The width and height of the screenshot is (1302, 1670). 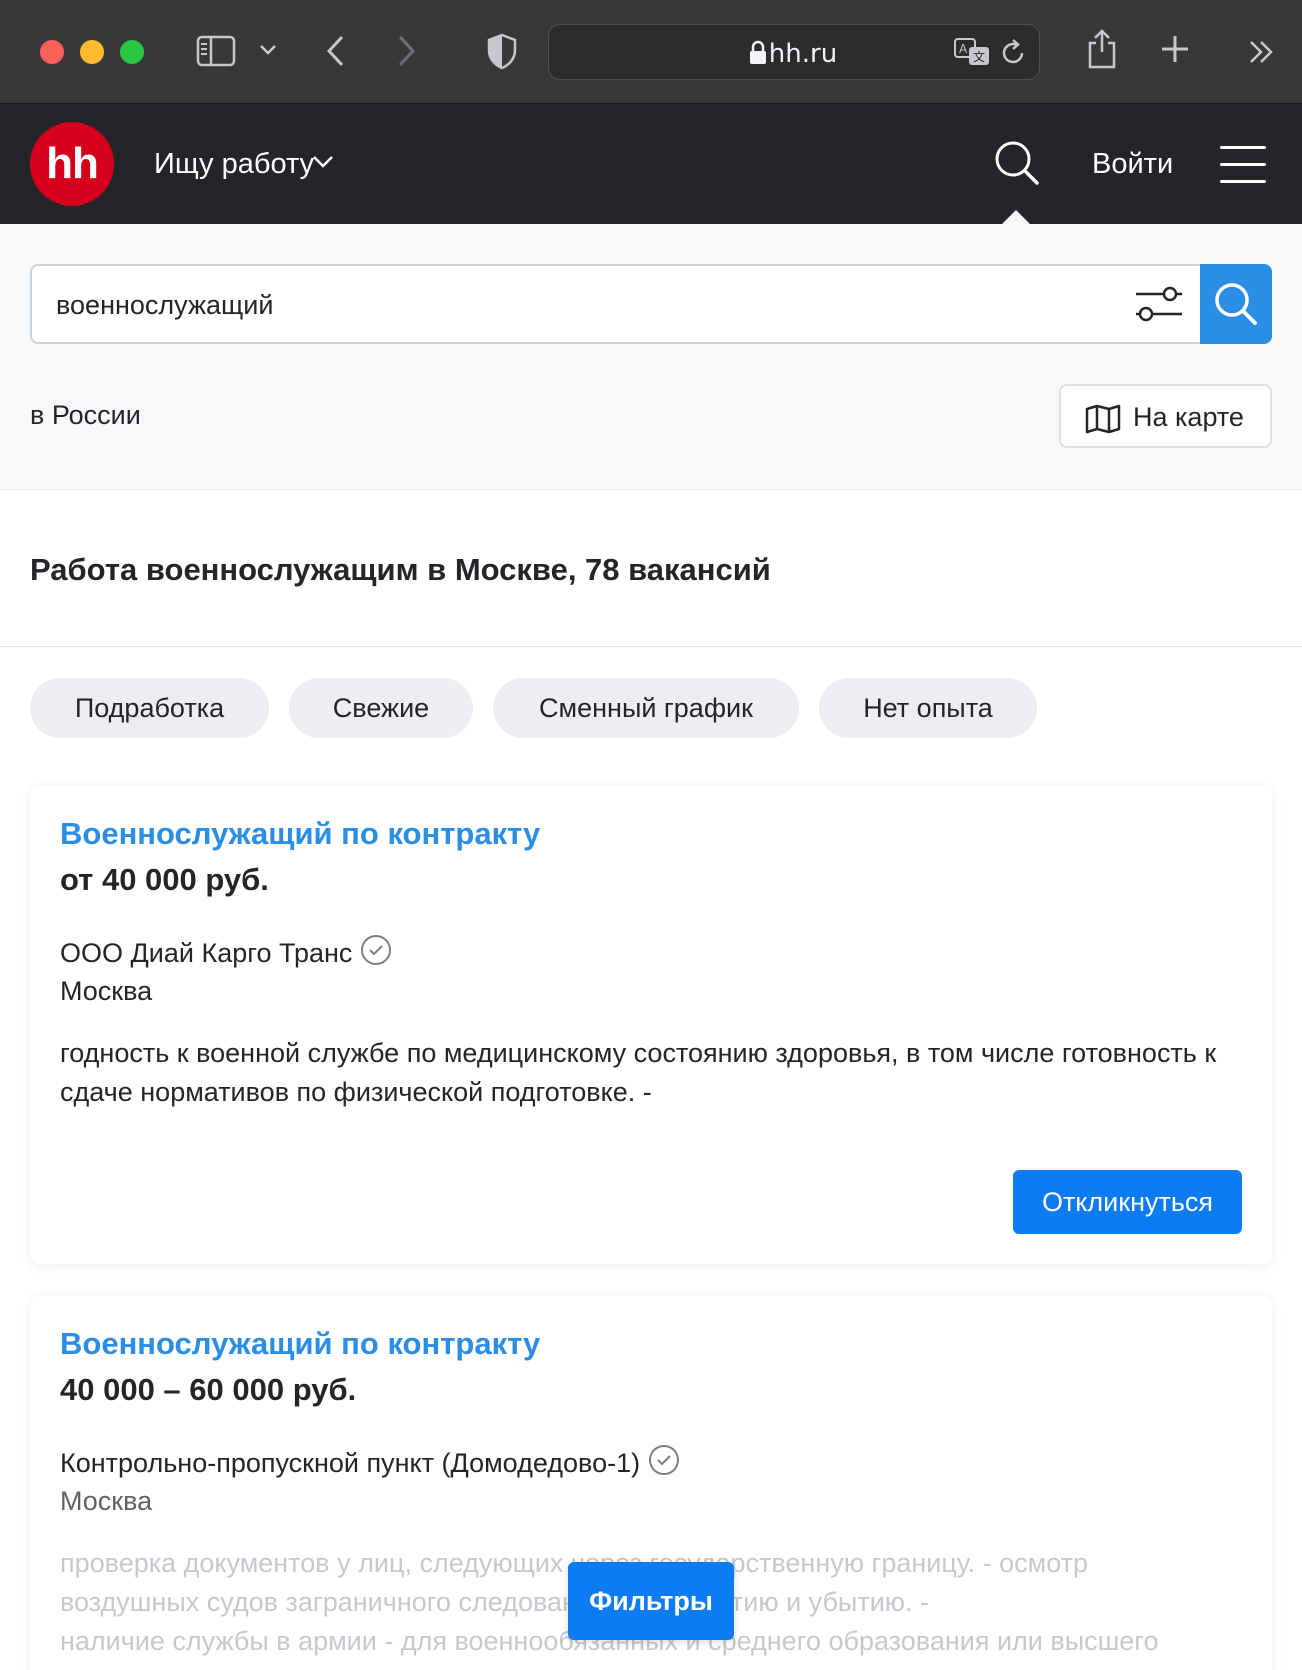 I want to click on zoom-window-button, so click(x=132, y=52).